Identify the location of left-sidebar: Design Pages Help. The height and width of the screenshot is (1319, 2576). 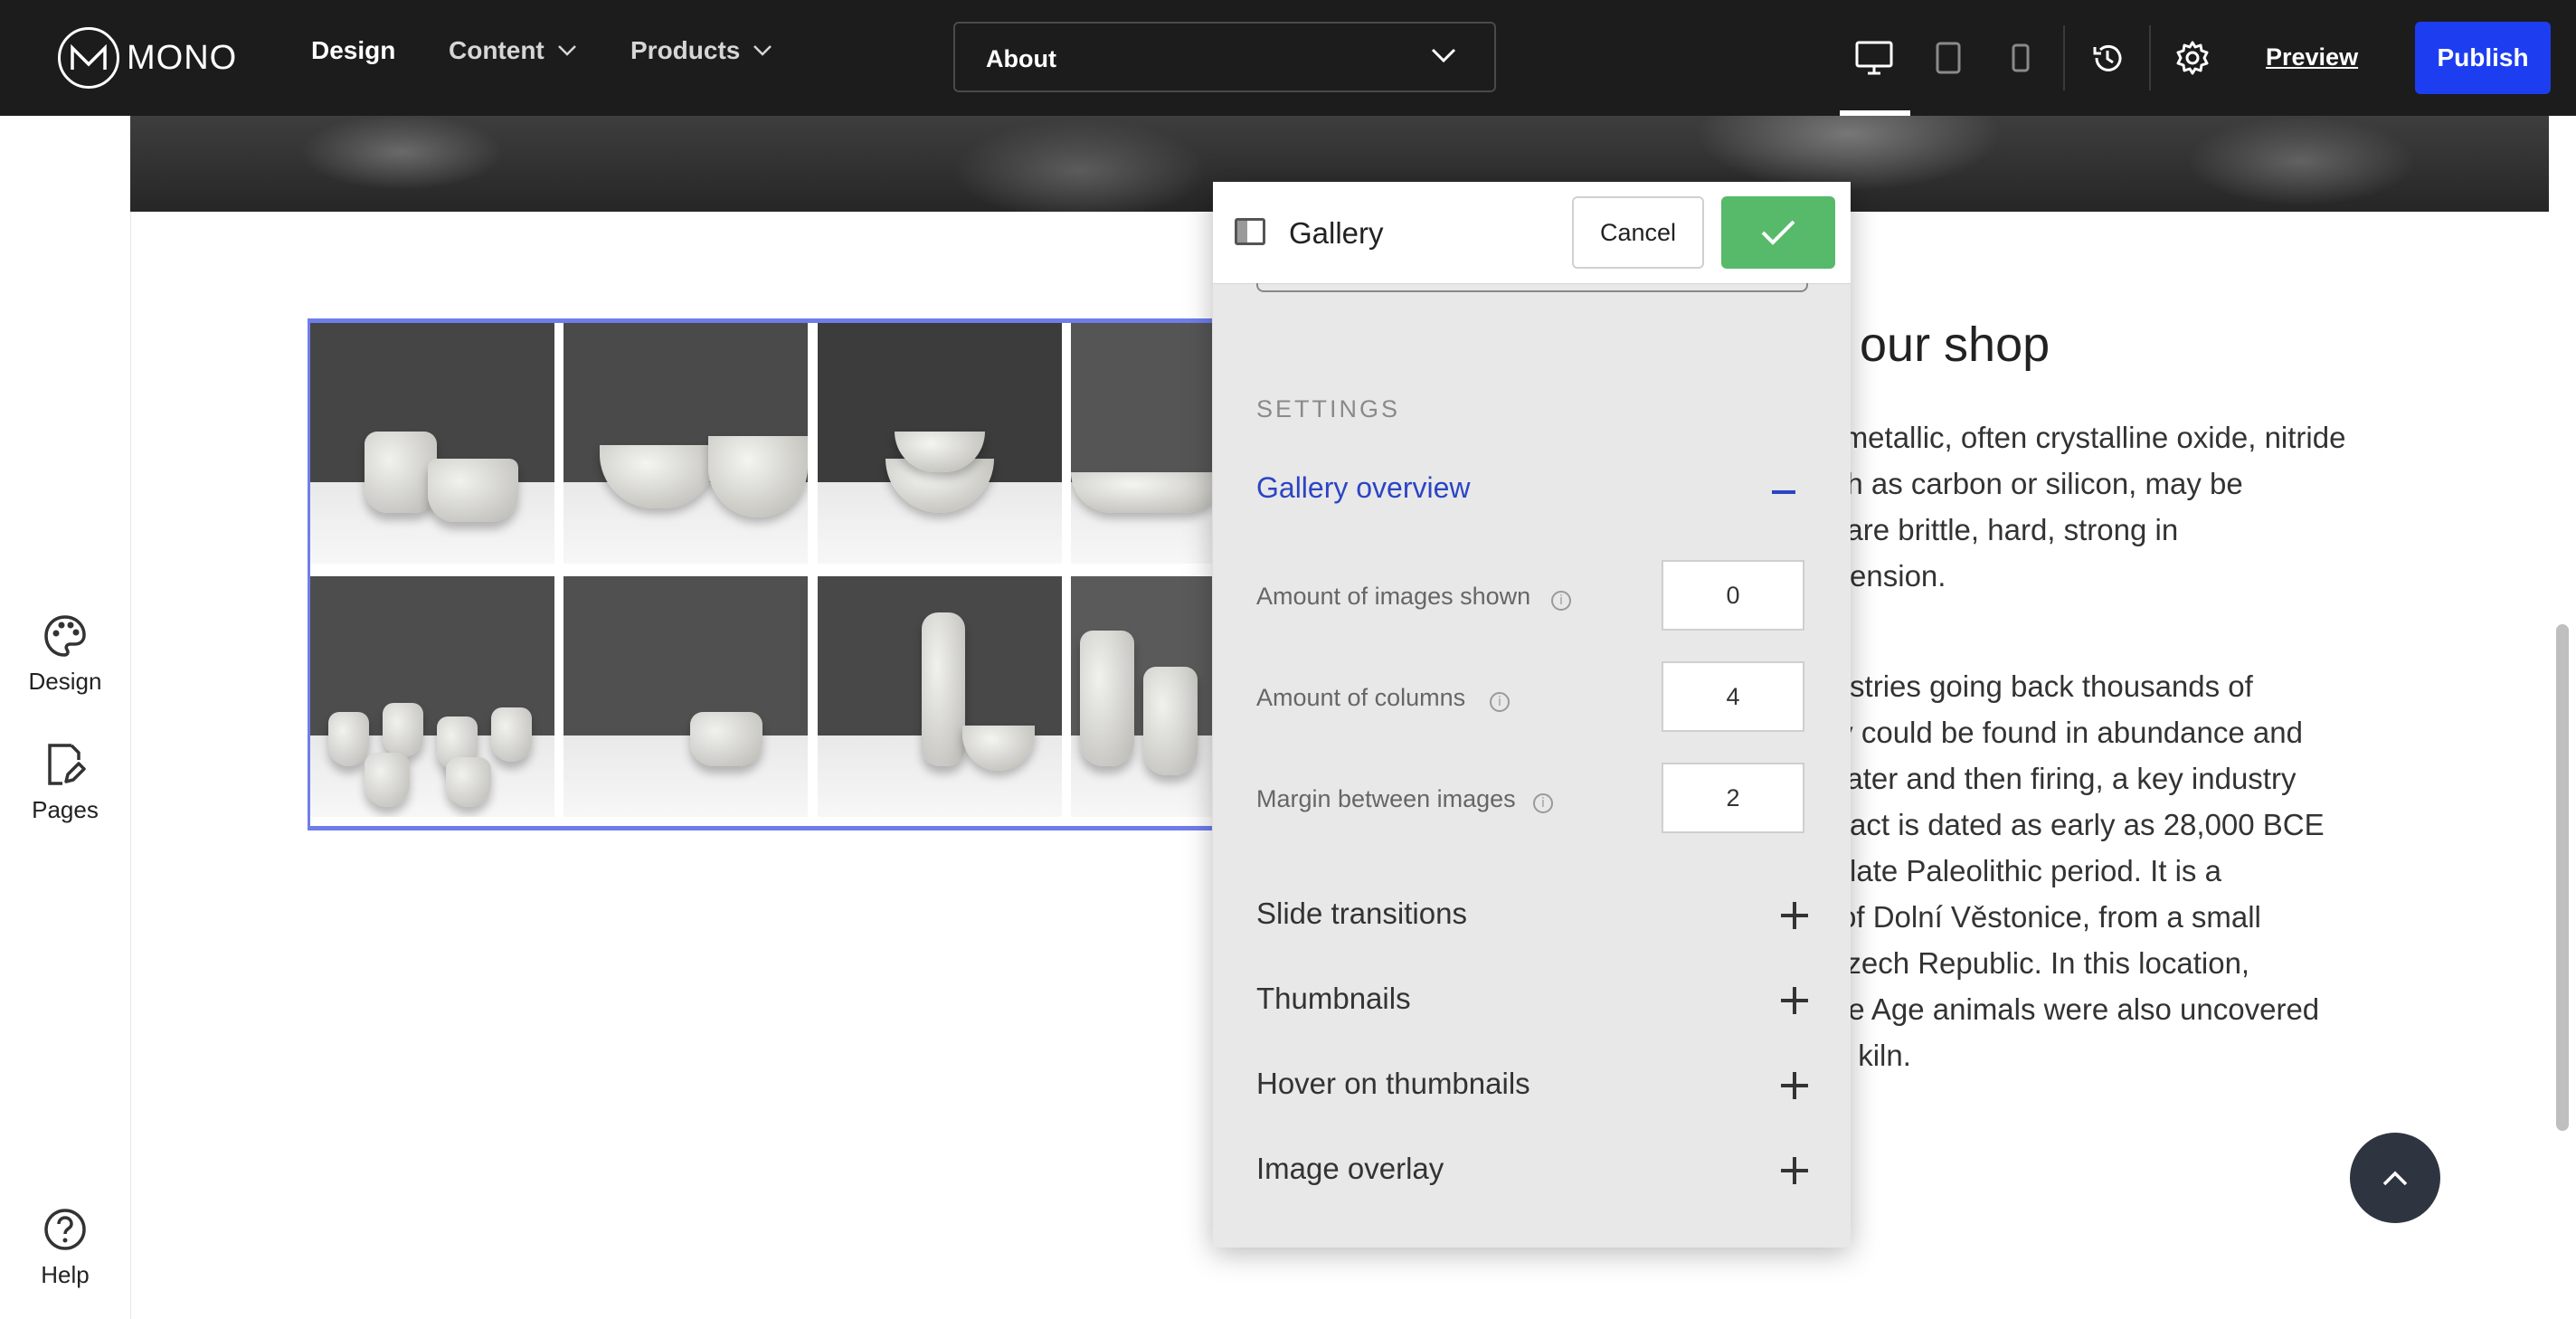
(66, 717).